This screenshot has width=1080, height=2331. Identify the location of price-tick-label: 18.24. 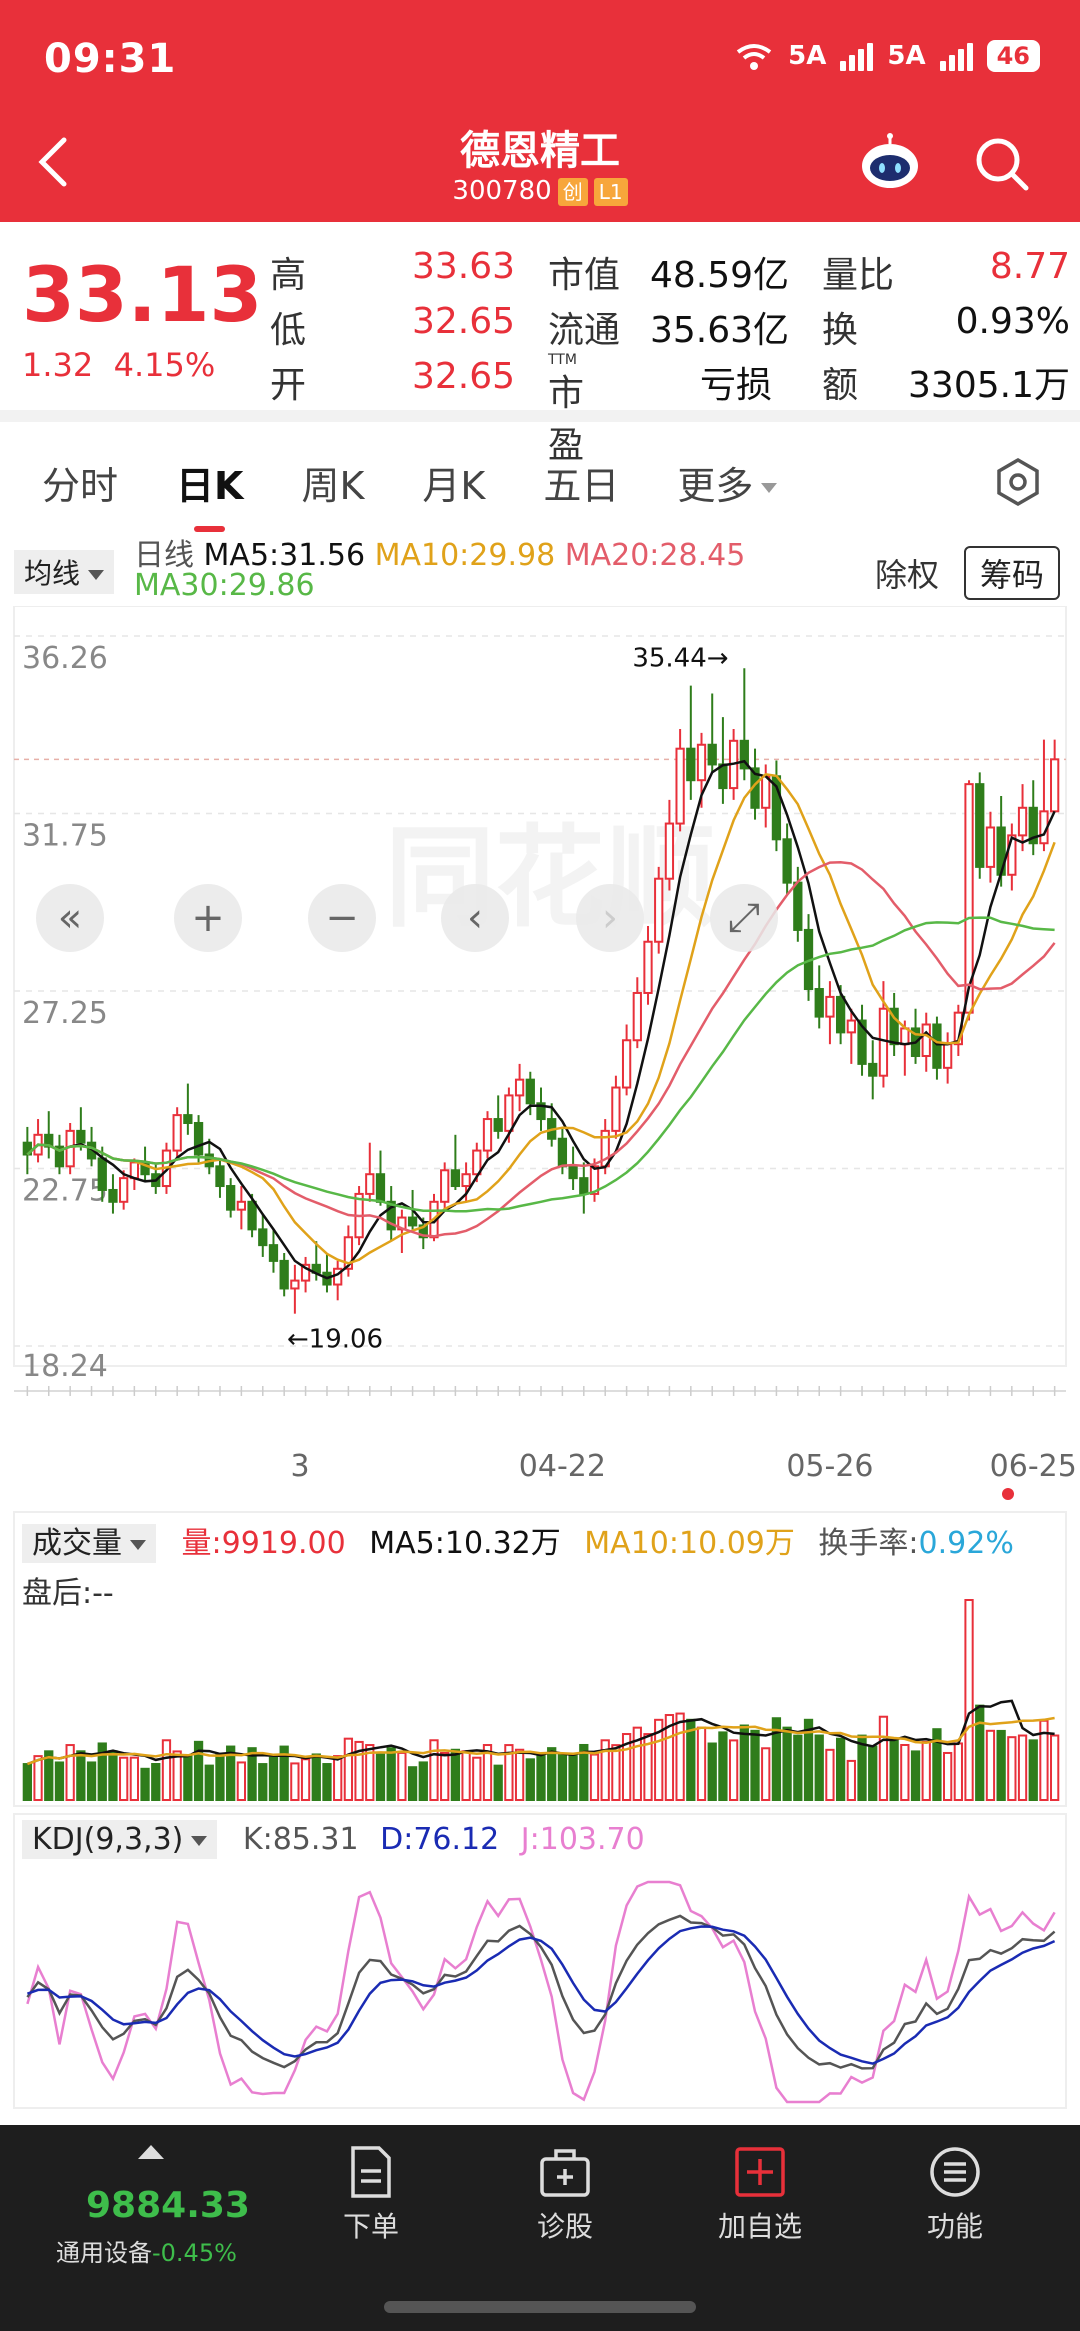
(65, 1366).